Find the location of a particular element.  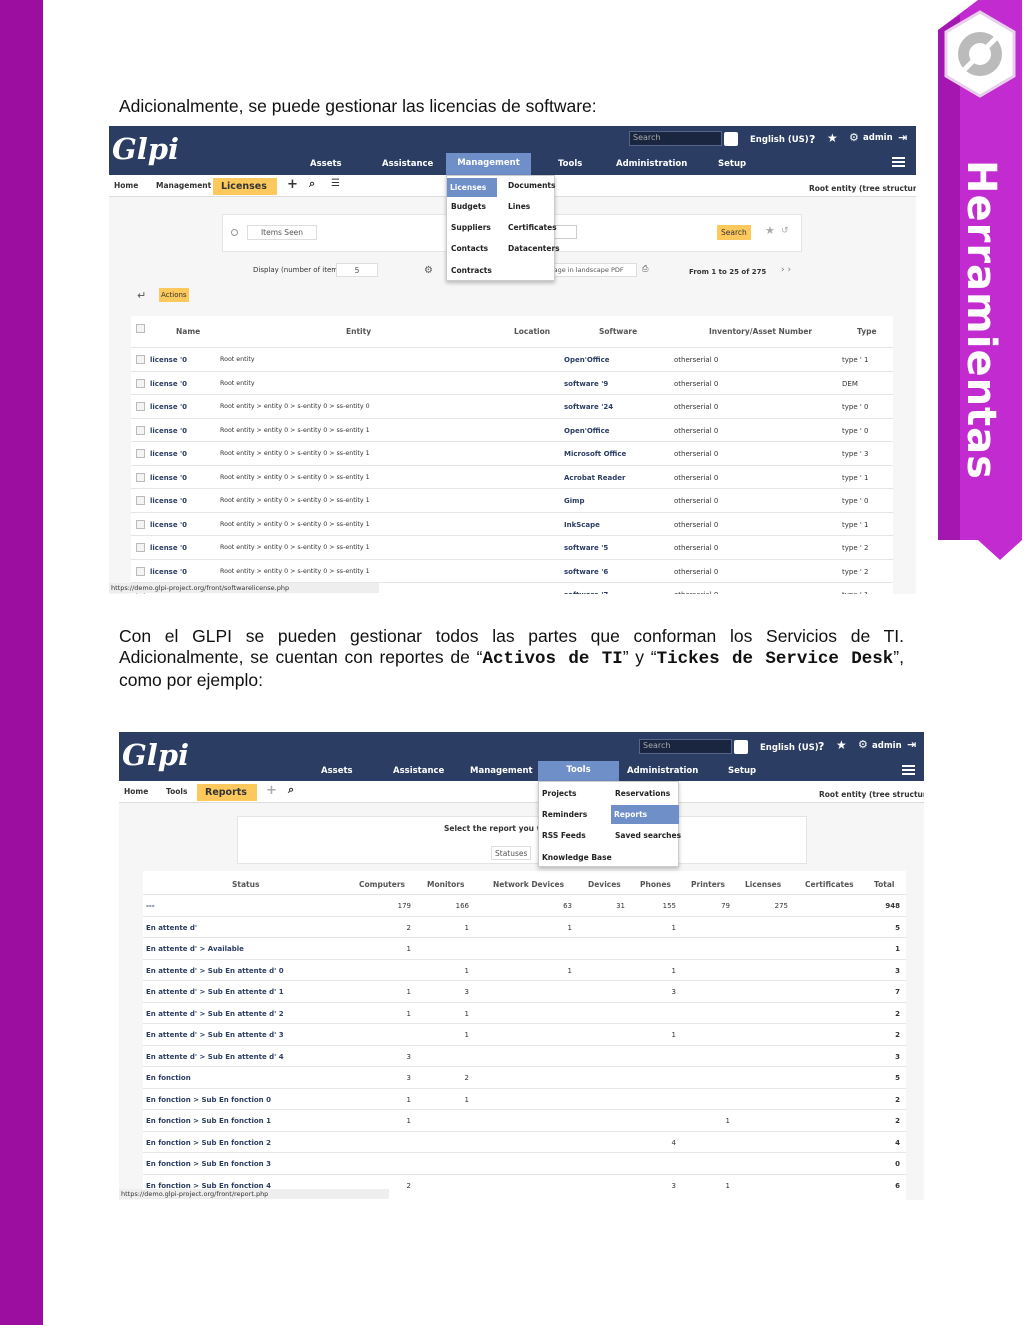

status-name: En attente d' > Sub En attente d' 1 is located at coordinates (215, 992).